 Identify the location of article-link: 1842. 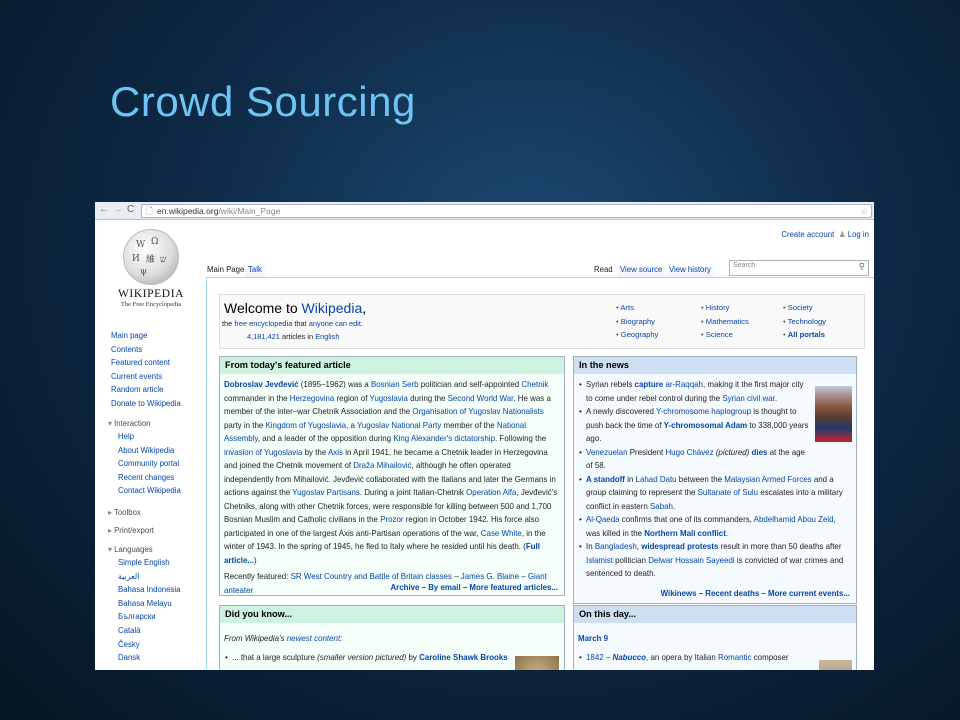
(595, 657).